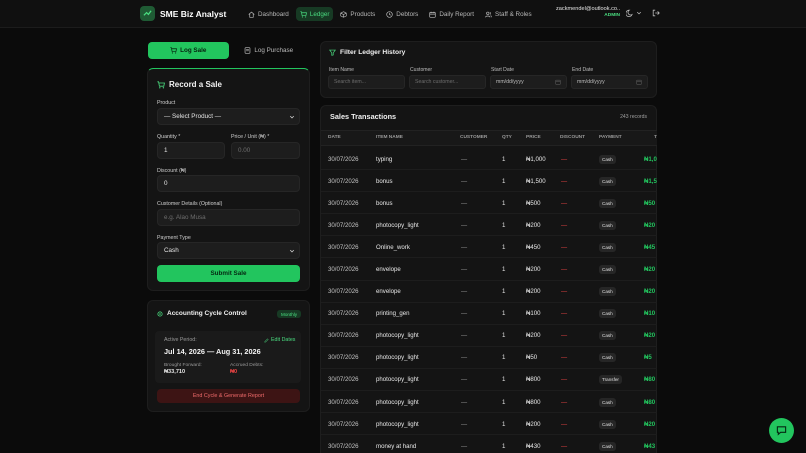  Describe the element at coordinates (508, 14) in the screenshot. I see `nav-staff-roles: Staff & Roles` at that location.